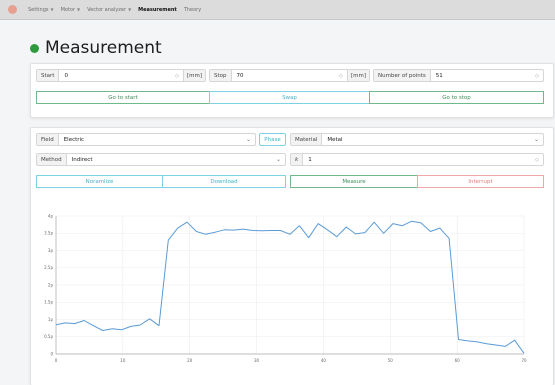 This screenshot has width=555, height=385. I want to click on start-field: Start 0 ◇ [mm], so click(121, 75).